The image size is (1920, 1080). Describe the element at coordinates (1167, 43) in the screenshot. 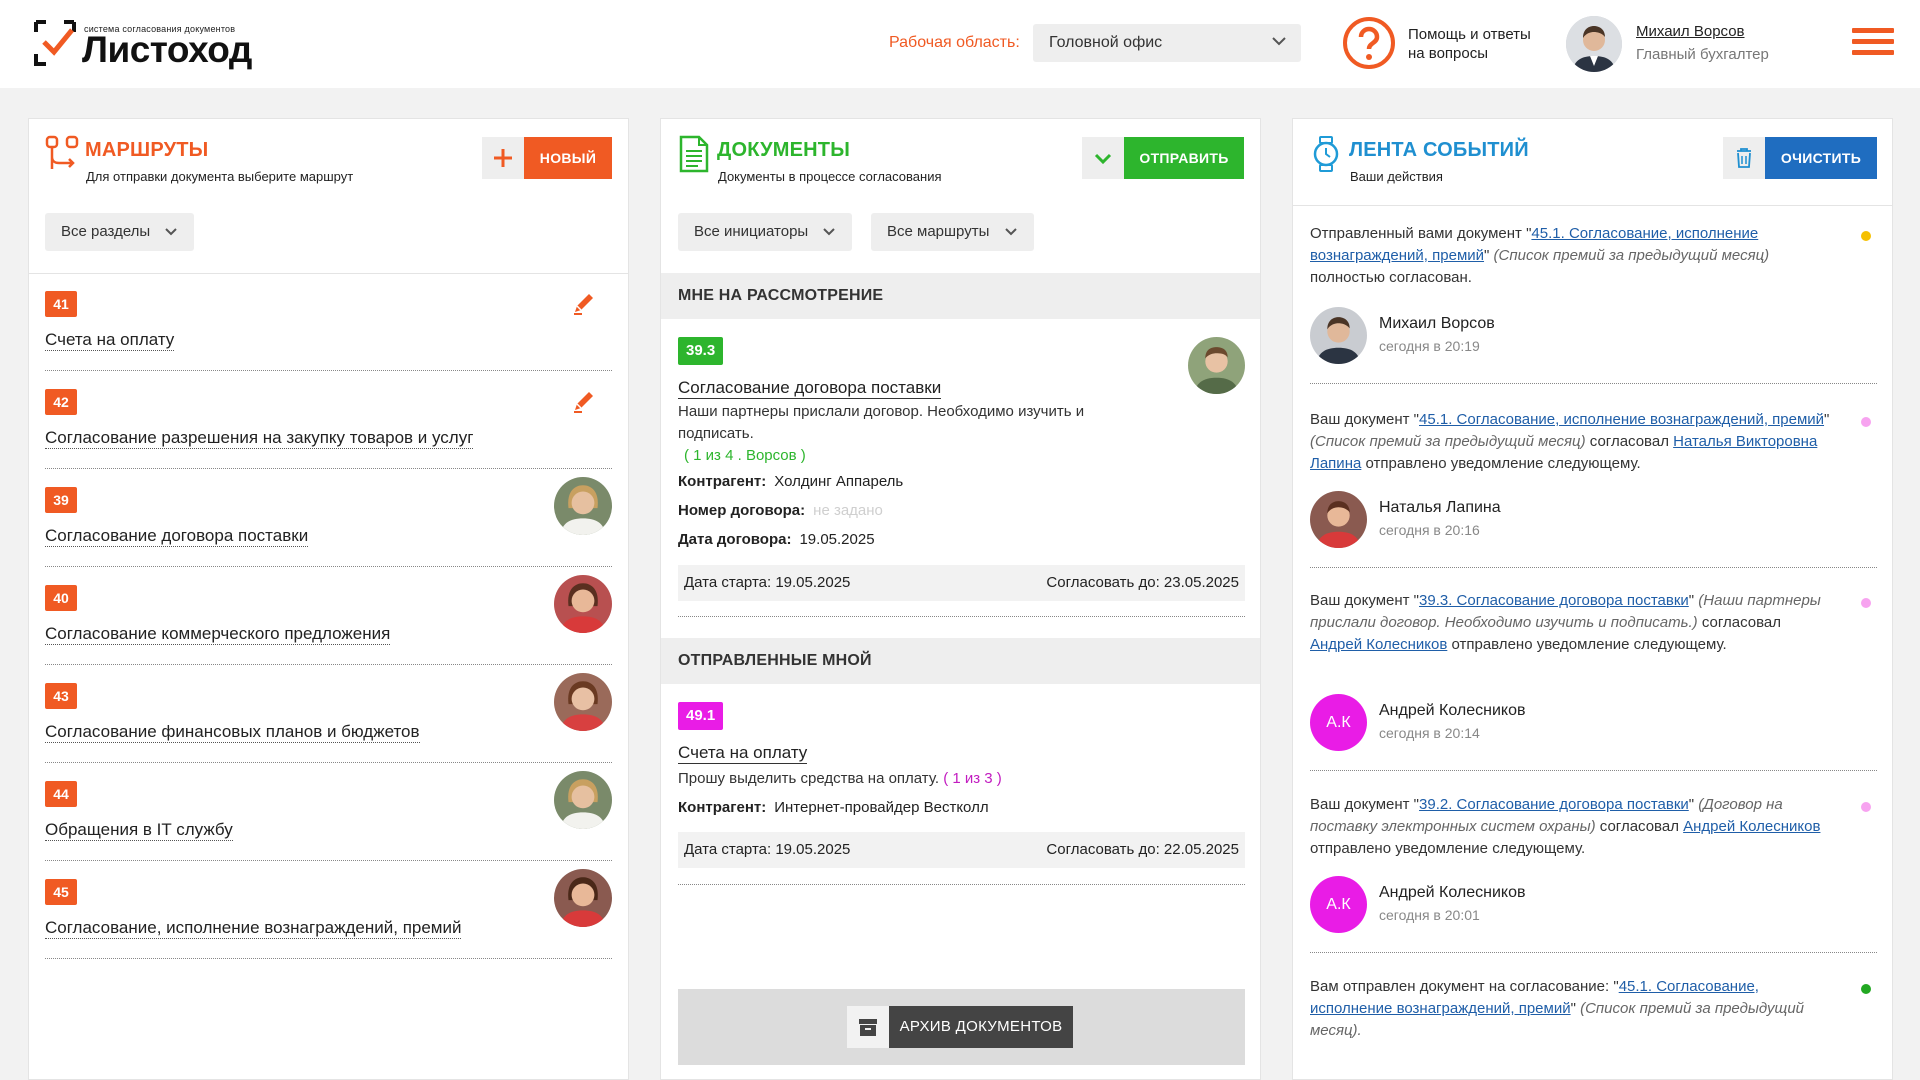

I see `workspace-select: Головной офис` at that location.